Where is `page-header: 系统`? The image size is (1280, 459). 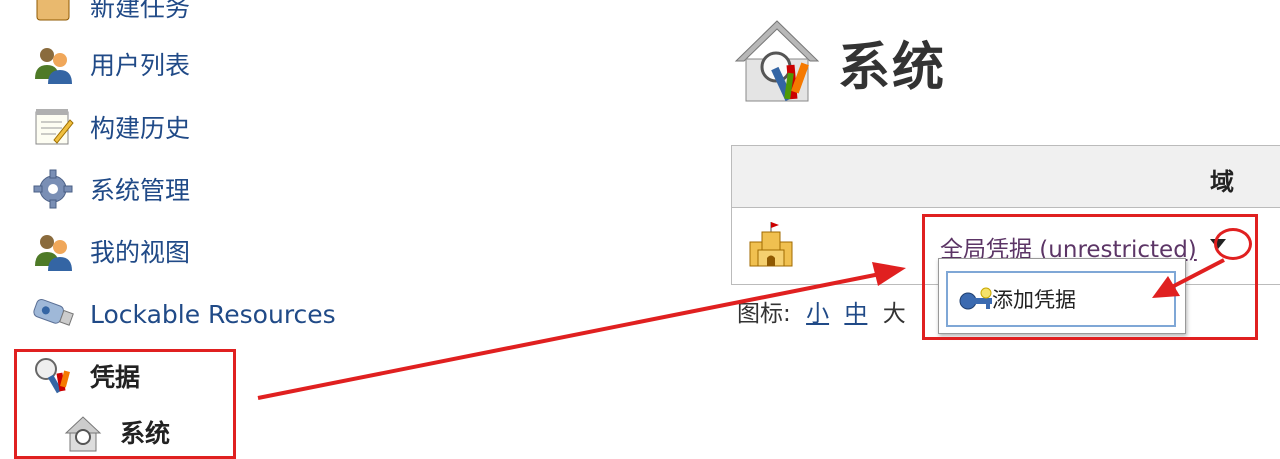
page-header: 系统 is located at coordinates (838, 62).